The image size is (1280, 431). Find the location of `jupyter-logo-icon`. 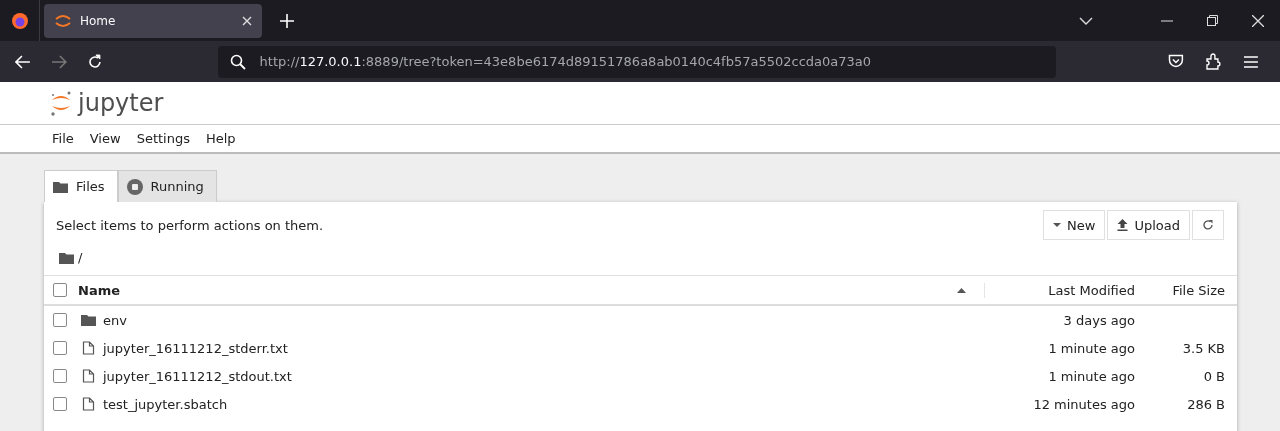

jupyter-logo-icon is located at coordinates (63, 20).